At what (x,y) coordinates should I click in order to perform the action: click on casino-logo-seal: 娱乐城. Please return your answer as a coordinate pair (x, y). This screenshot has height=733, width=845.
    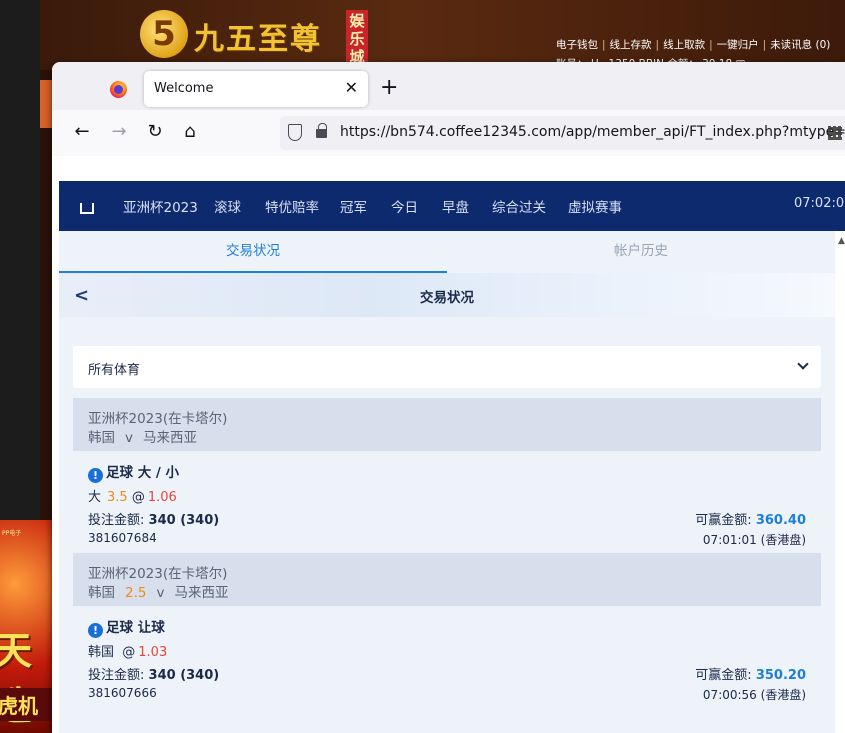
    Looking at the image, I should click on (357, 38).